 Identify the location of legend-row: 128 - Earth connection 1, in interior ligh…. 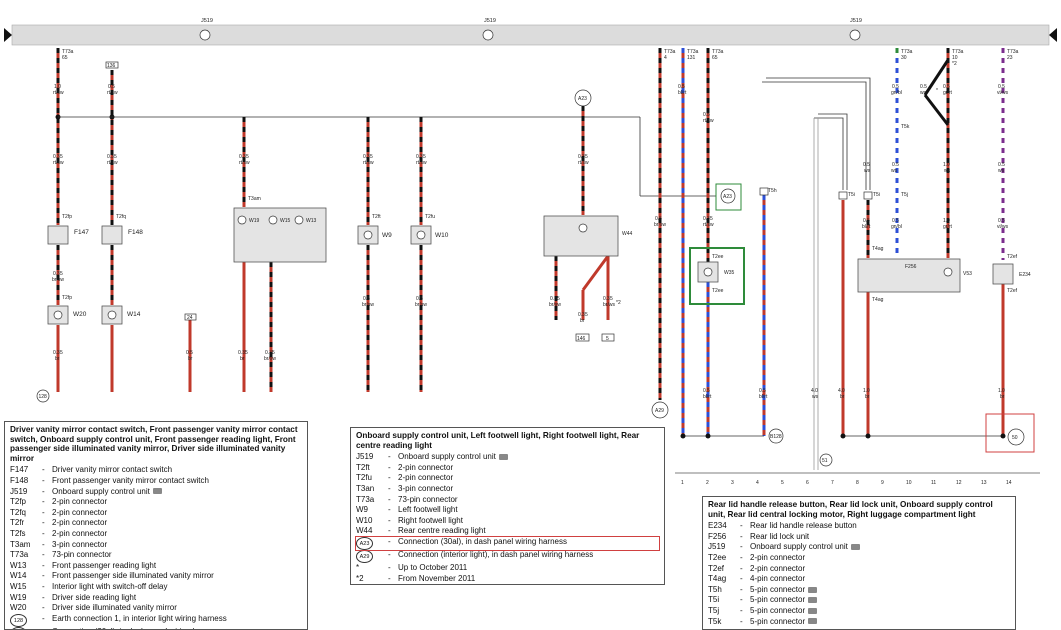
(156, 620).